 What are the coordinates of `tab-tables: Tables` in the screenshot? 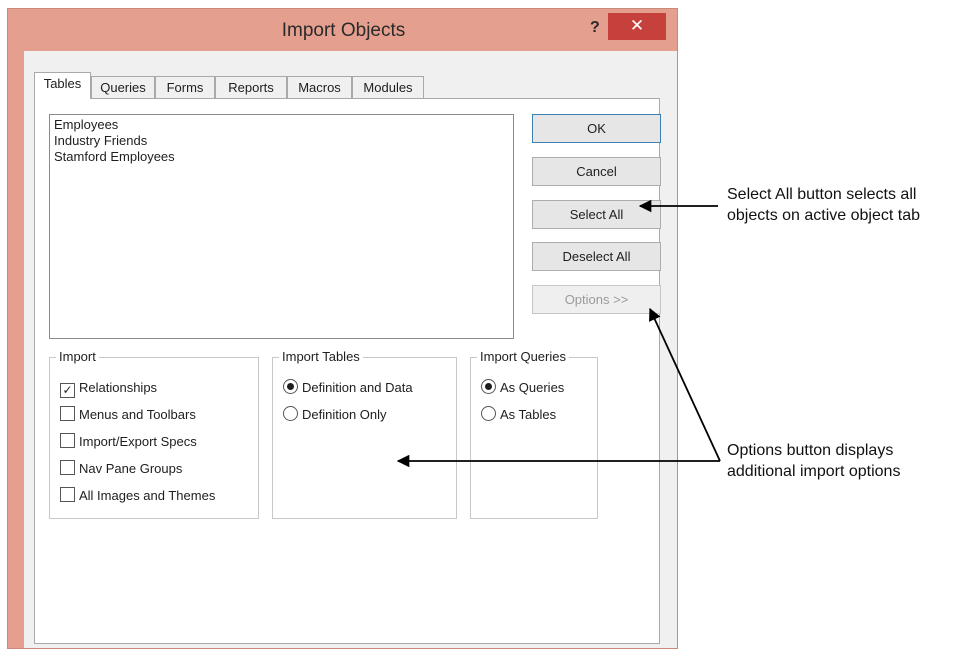 It's located at (62, 85).